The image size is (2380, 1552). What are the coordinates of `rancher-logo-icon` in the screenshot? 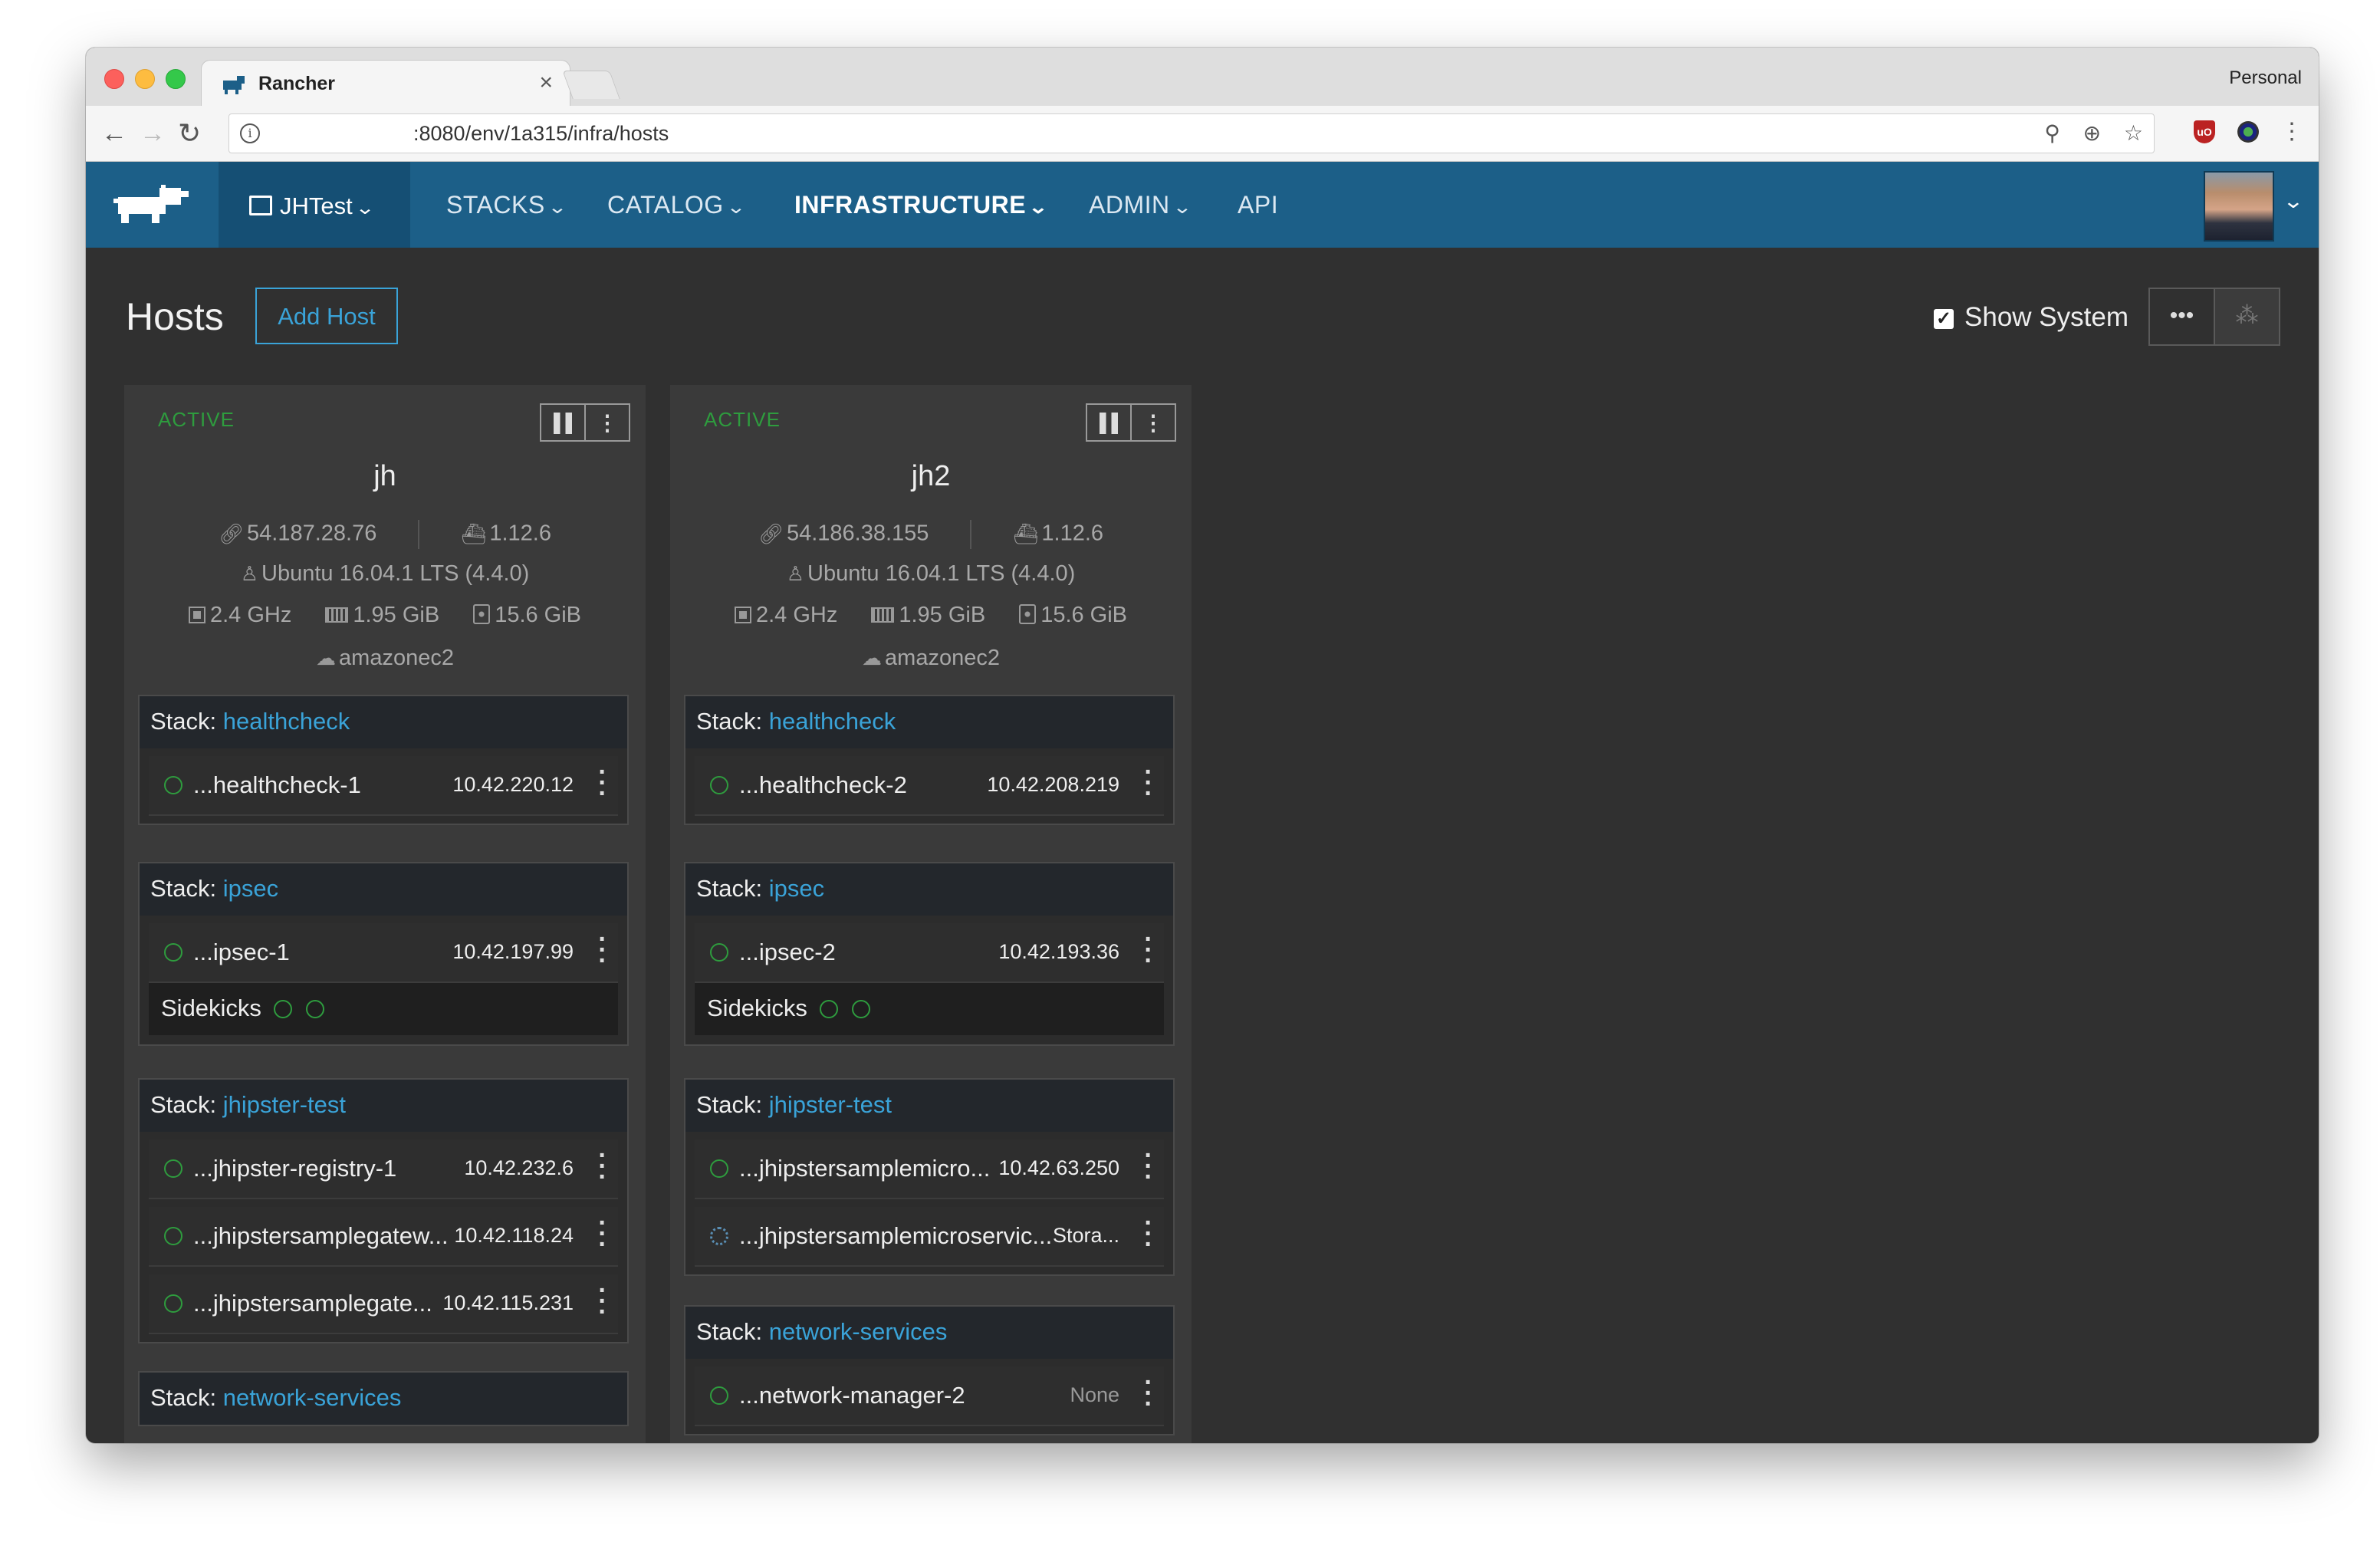 It's located at (151, 205).